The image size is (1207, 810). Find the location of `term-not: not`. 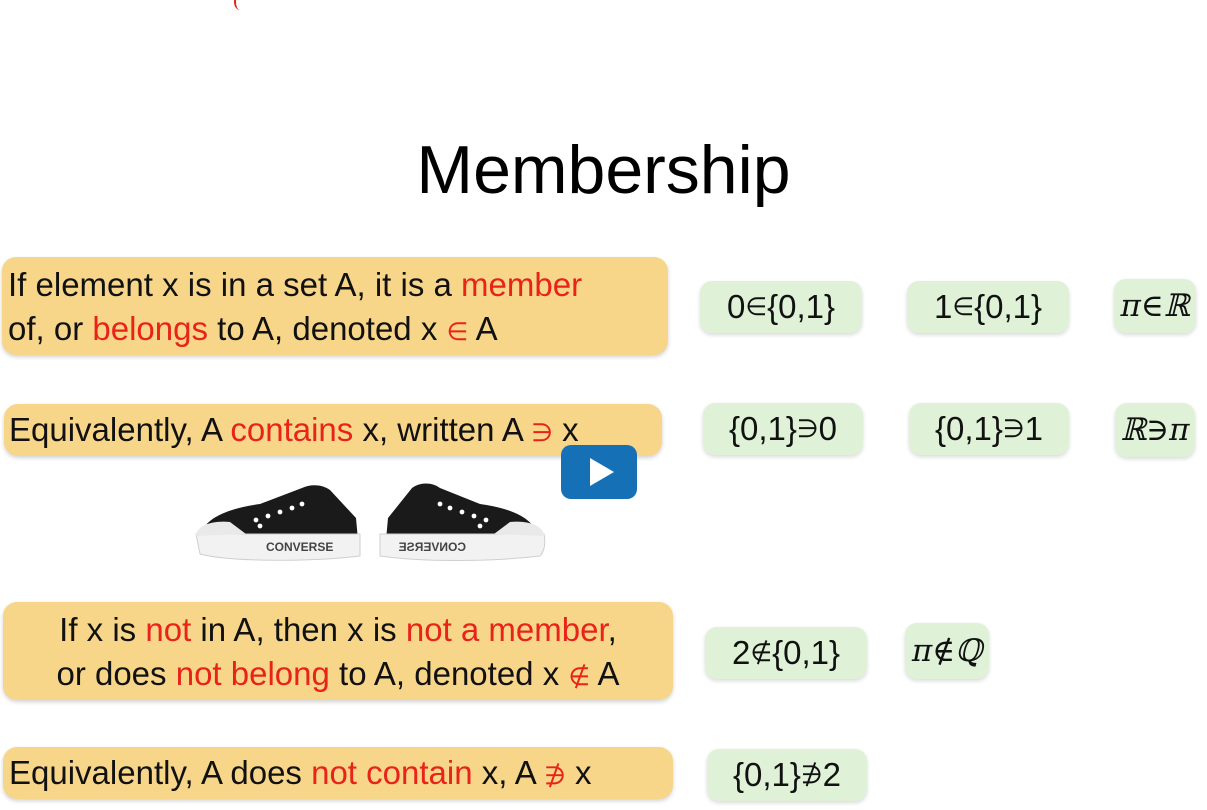

term-not: not is located at coordinates (168, 629).